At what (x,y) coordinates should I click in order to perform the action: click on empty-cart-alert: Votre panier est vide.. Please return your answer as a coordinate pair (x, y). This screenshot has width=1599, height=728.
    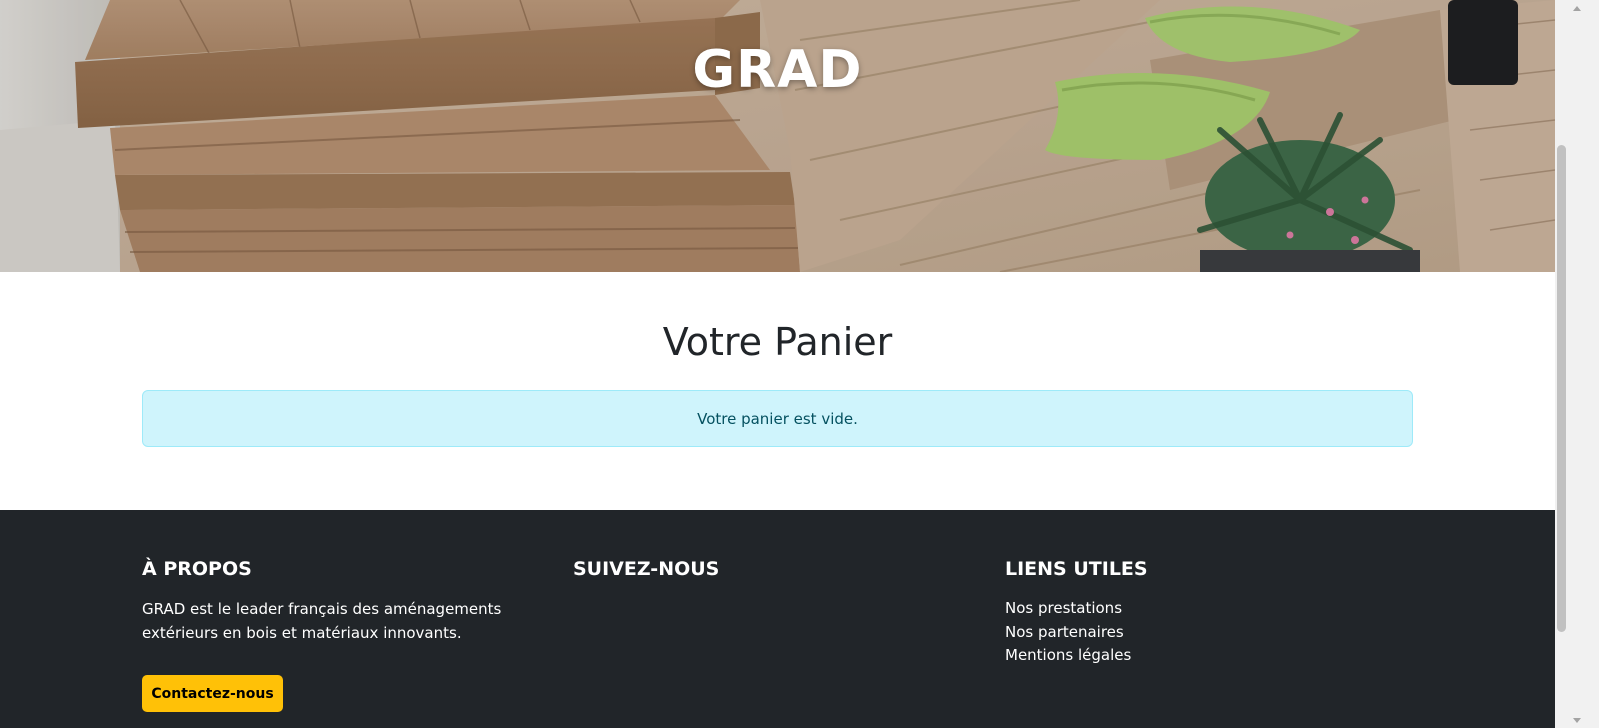
    Looking at the image, I should click on (777, 418).